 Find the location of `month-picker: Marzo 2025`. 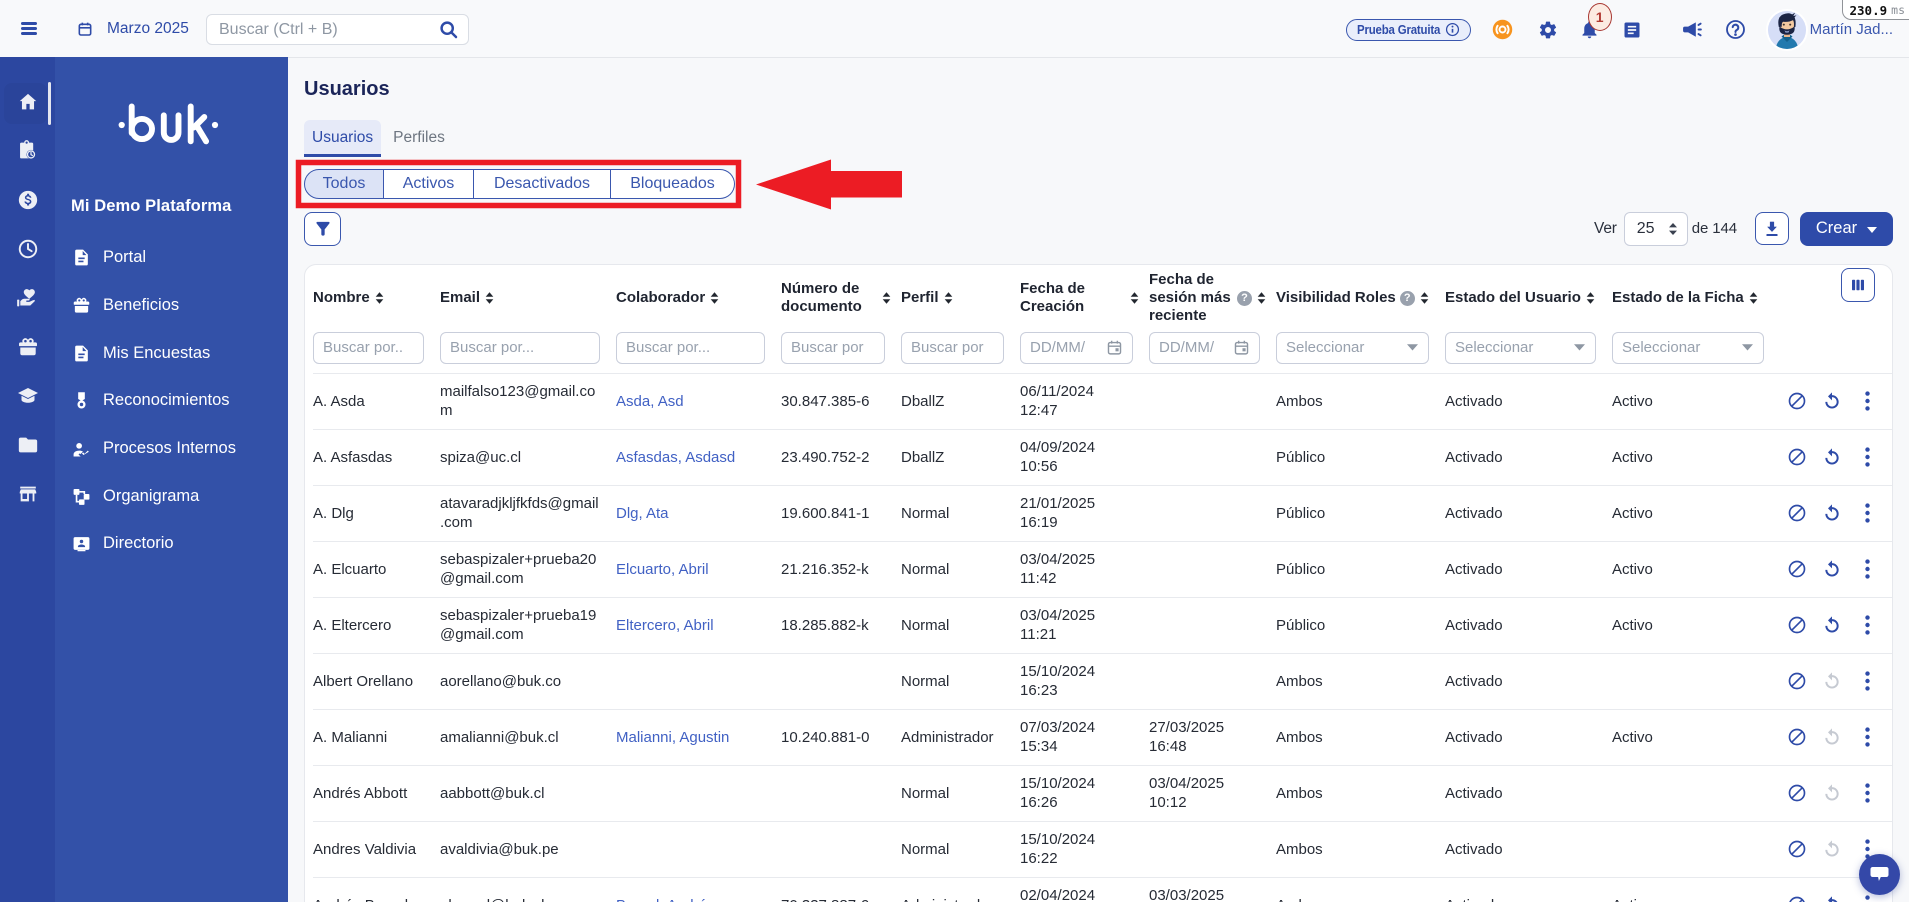

month-picker: Marzo 2025 is located at coordinates (133, 28).